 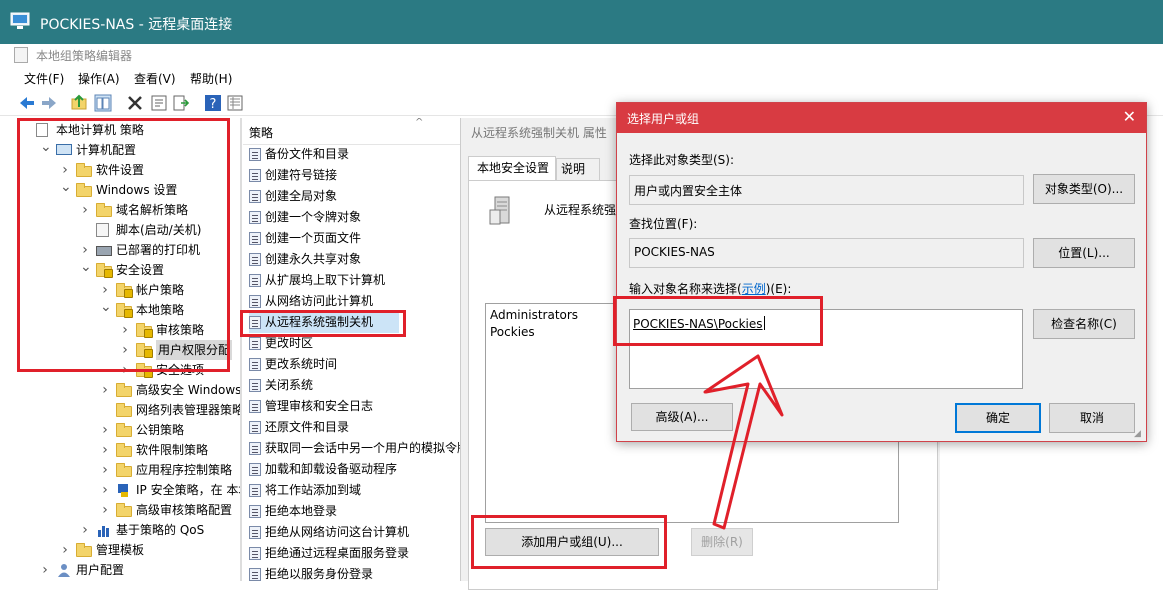 What do you see at coordinates (188, 490) in the screenshot?
I see `tree-node-label: IP 安全策略，在 本地计` at bounding box center [188, 490].